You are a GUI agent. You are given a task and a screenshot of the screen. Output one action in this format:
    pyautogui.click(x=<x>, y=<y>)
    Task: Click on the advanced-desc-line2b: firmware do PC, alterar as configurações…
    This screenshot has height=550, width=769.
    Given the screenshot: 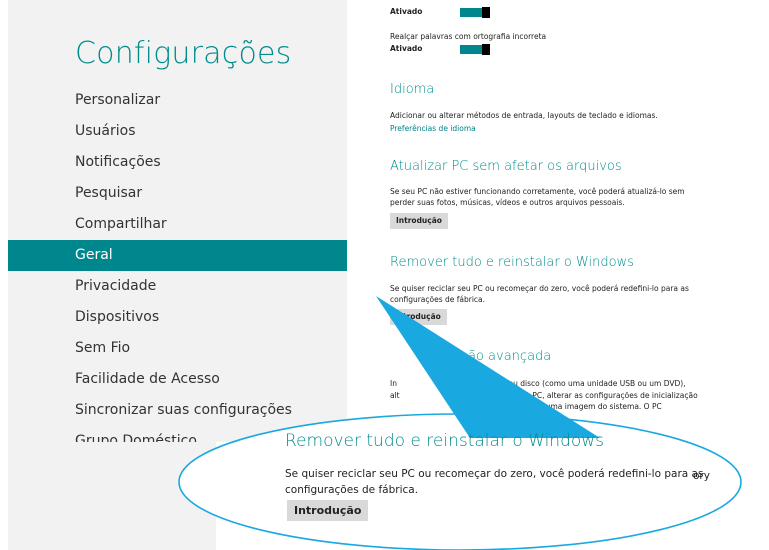 What is the action you would take?
    pyautogui.click(x=591, y=395)
    